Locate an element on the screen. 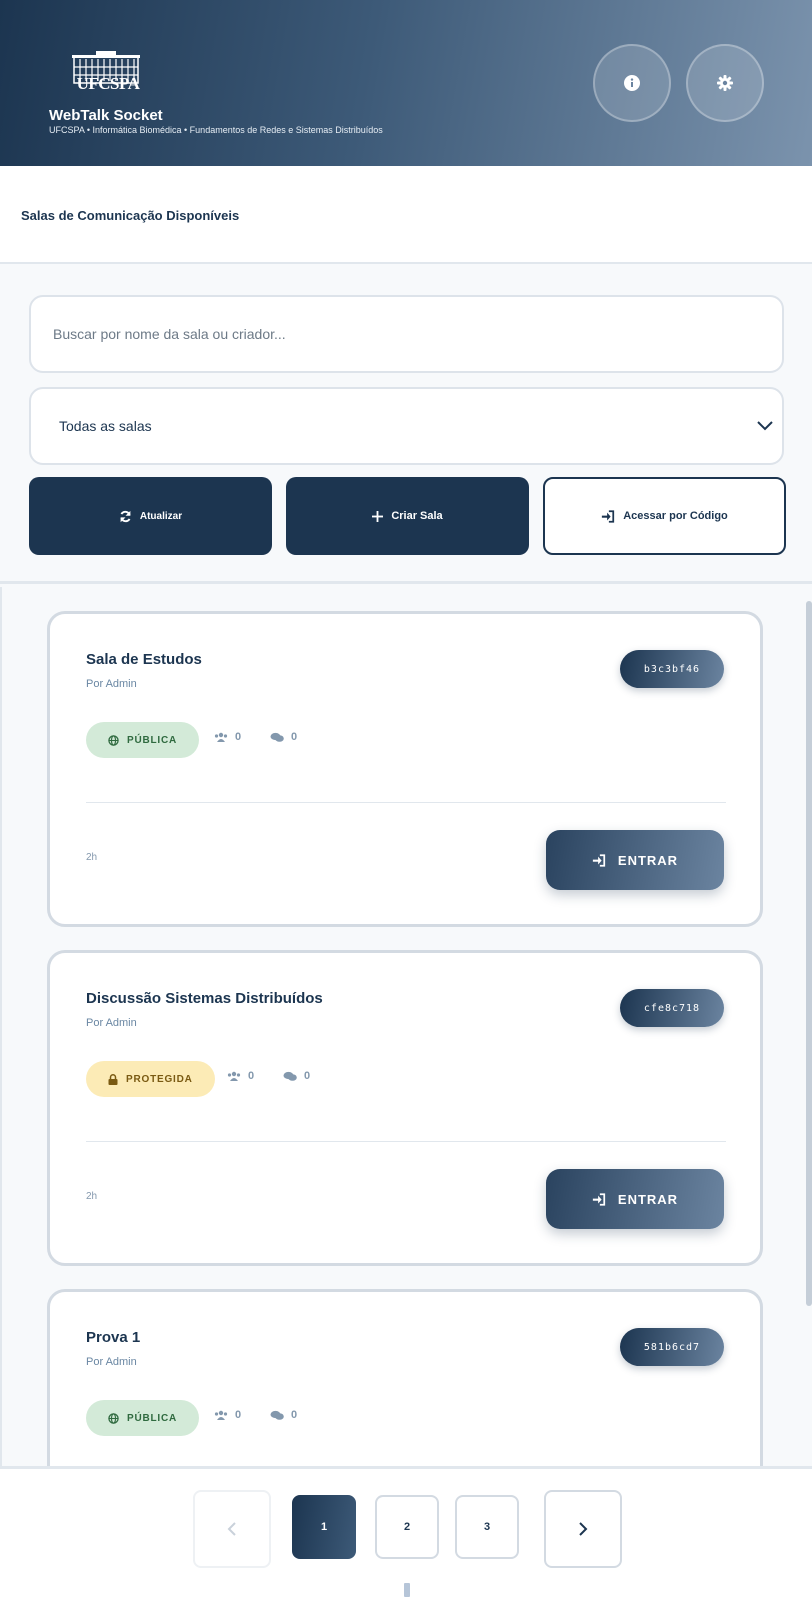 Image resolution: width=812 pixels, height=1600 pixels. page-button-1: 1 is located at coordinates (324, 1527).